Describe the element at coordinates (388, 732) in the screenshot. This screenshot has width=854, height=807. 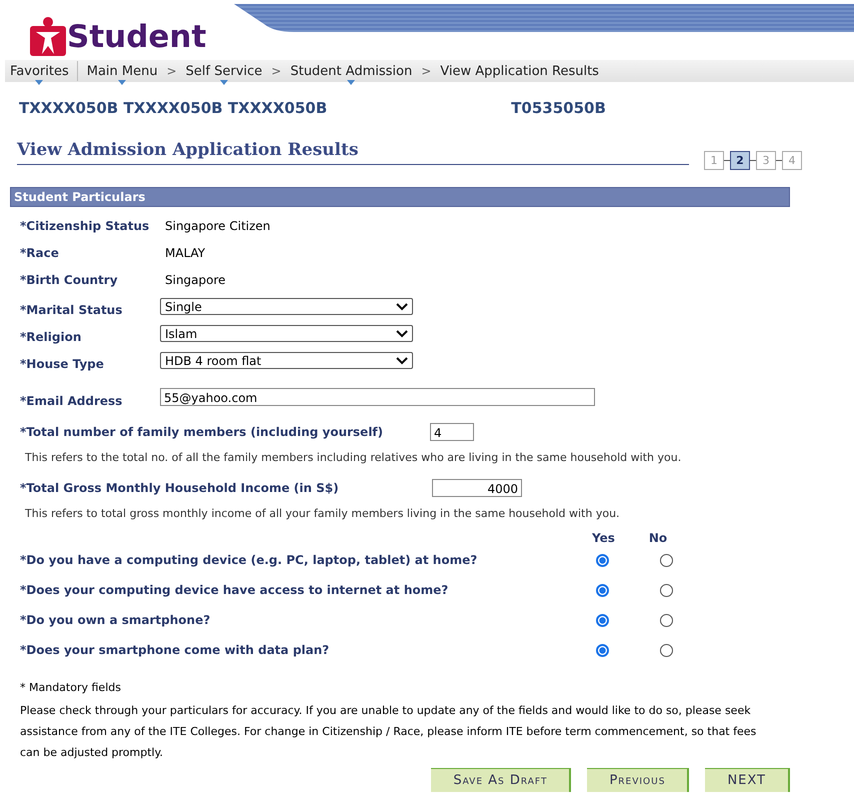
I see `instructions-text: Please check through your particulars for accuracy. If you are unable to update any of the fields and would like to do so, please seek assistance from any of the ITE Colleges. For change in Citizenship / Race, please inform ITE before term commencement, so that fees can be adjusted promptly.` at that location.